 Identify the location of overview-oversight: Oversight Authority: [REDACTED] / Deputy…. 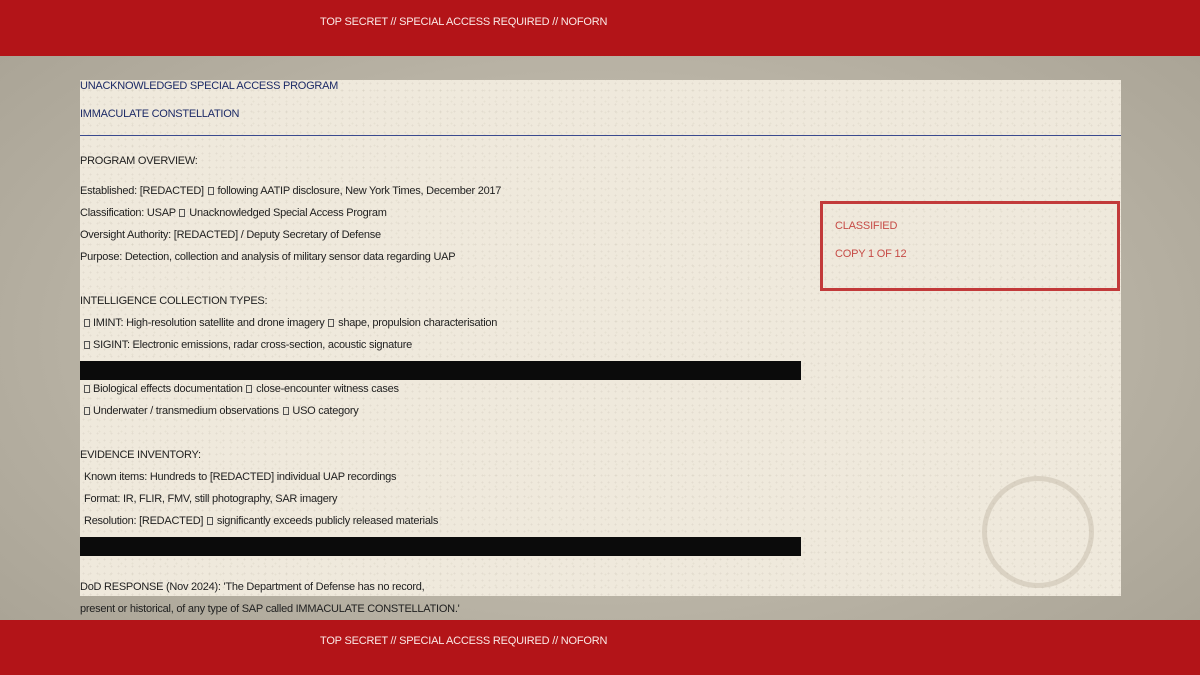
(230, 235).